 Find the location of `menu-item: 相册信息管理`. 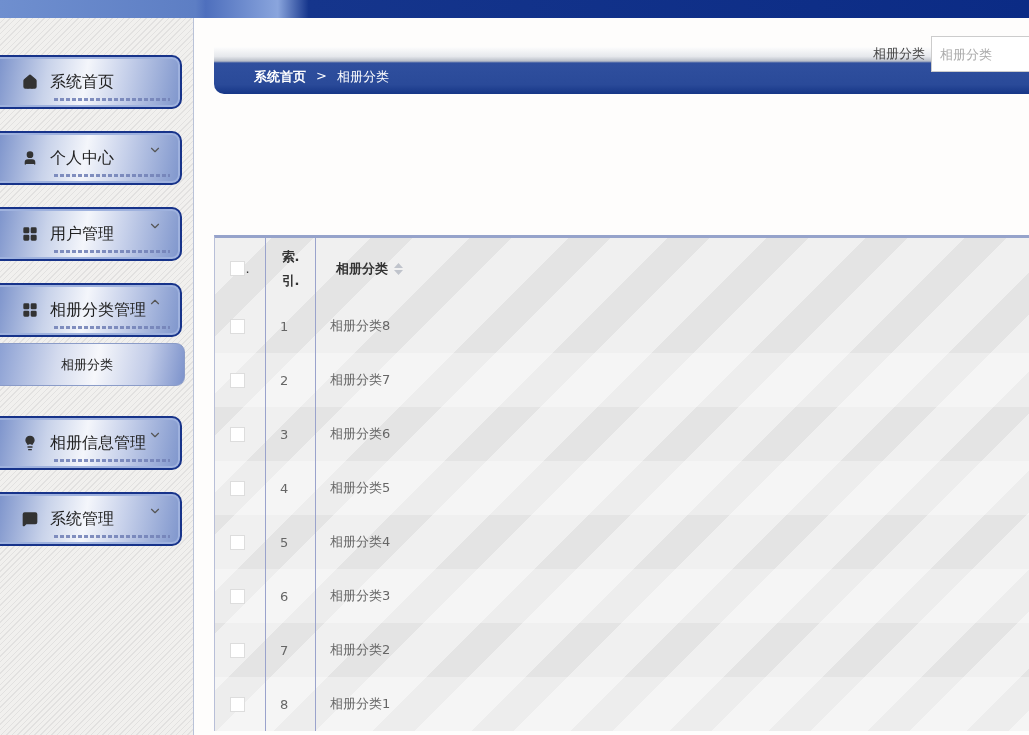

menu-item: 相册信息管理 is located at coordinates (91, 443).